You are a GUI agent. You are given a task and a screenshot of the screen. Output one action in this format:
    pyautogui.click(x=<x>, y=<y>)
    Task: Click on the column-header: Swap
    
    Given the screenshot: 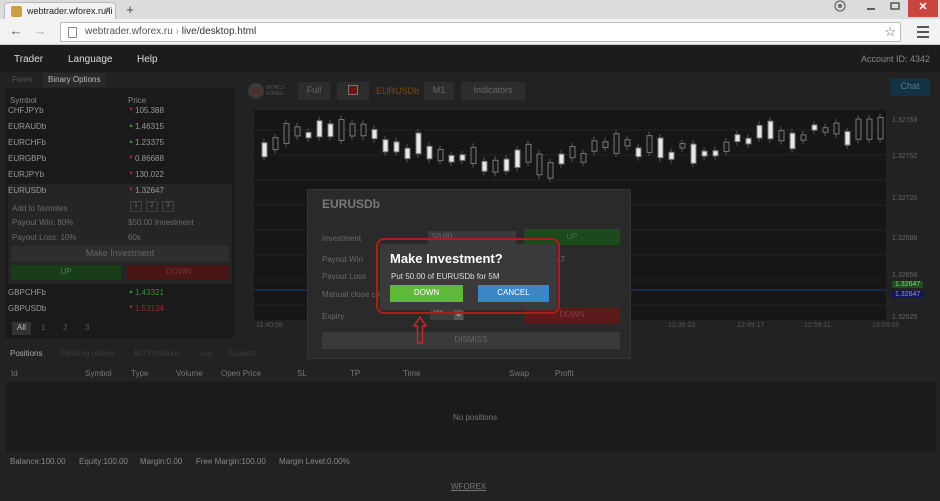 What is the action you would take?
    pyautogui.click(x=519, y=373)
    